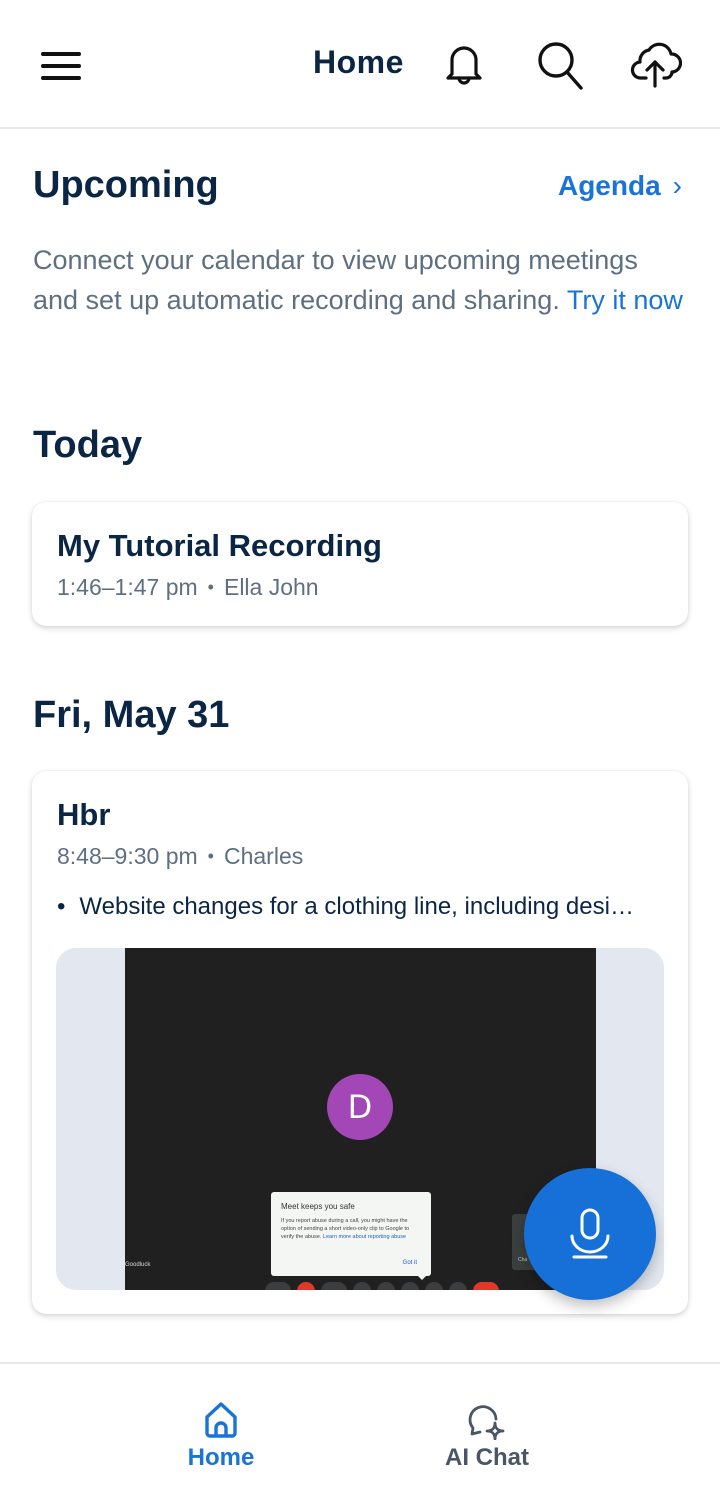 The image size is (720, 1507). I want to click on meeting-time: 8:48–9:30 pm, so click(127, 856).